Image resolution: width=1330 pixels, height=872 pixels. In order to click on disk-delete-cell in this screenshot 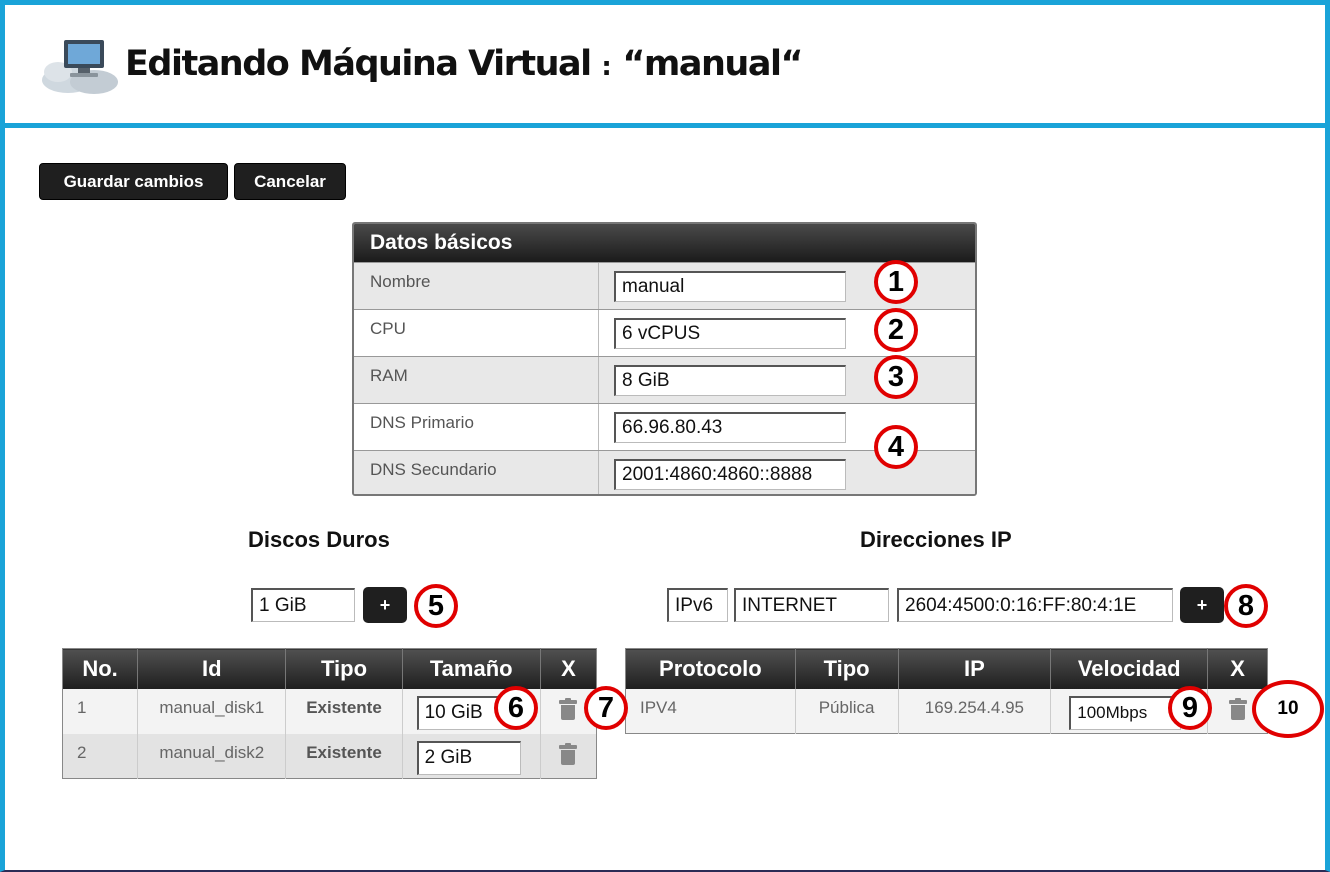, I will do `click(568, 756)`.